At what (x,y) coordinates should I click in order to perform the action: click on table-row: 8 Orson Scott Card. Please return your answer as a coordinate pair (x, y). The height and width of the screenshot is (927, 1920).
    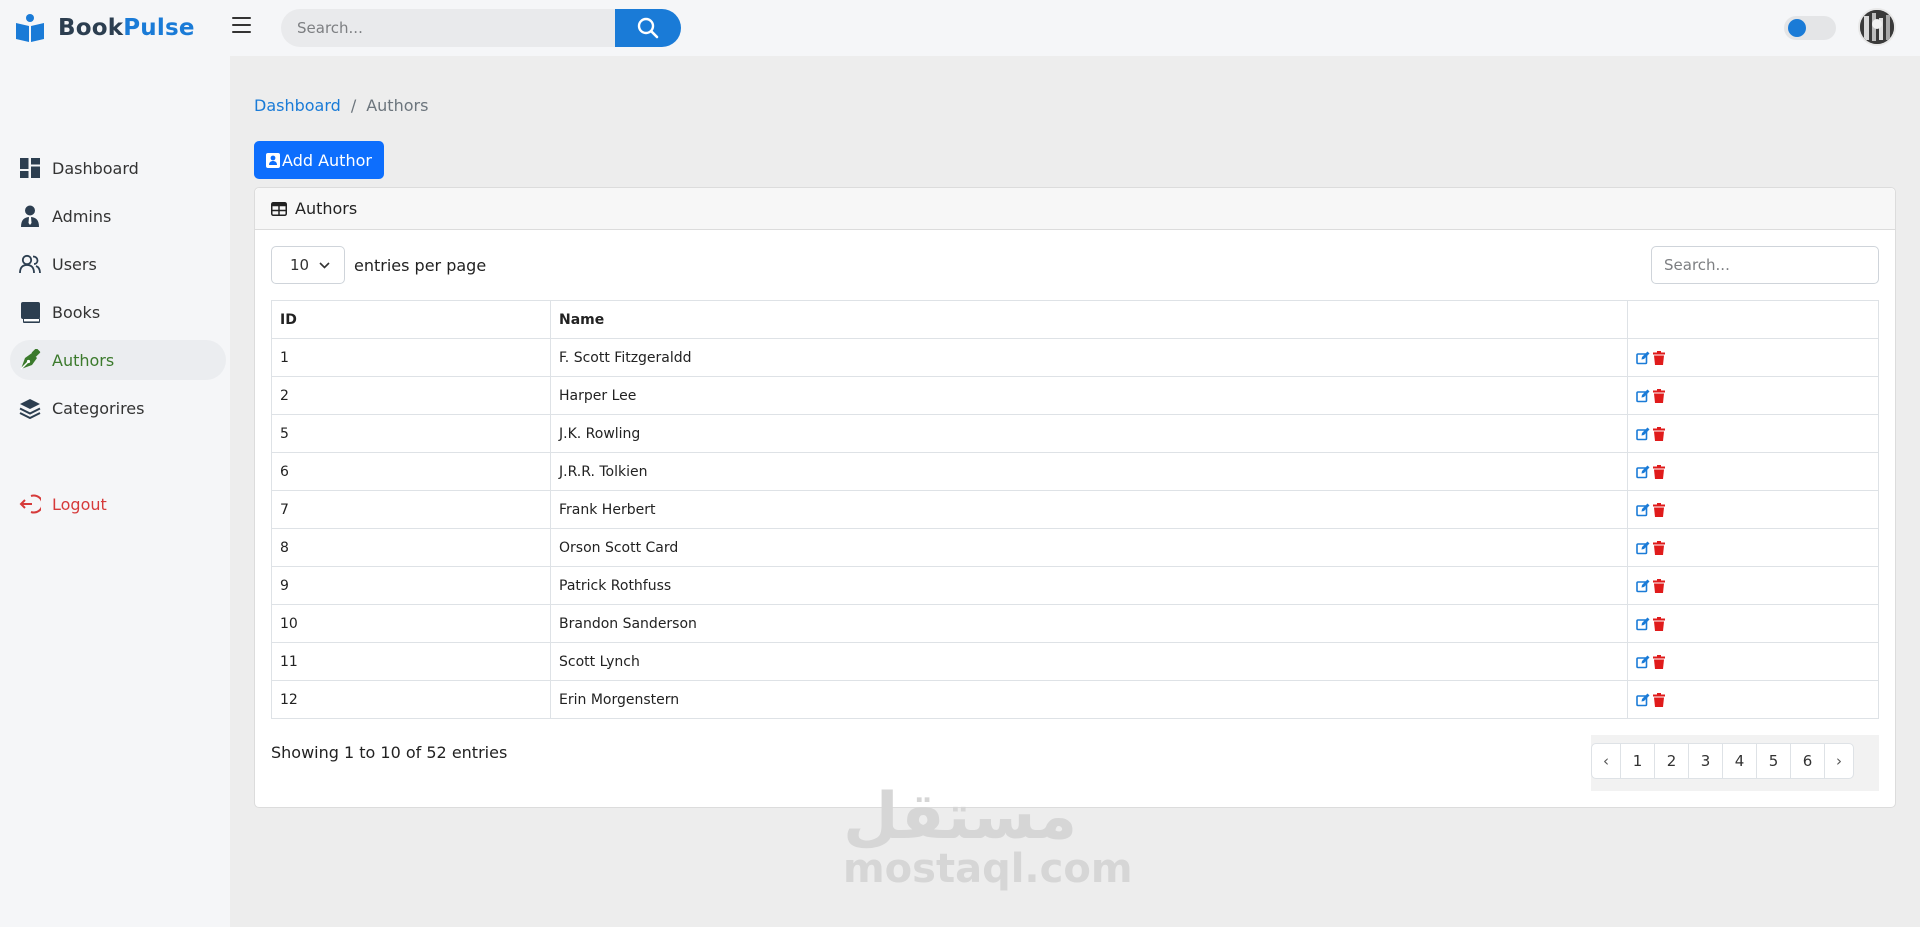
    Looking at the image, I should click on (1075, 547).